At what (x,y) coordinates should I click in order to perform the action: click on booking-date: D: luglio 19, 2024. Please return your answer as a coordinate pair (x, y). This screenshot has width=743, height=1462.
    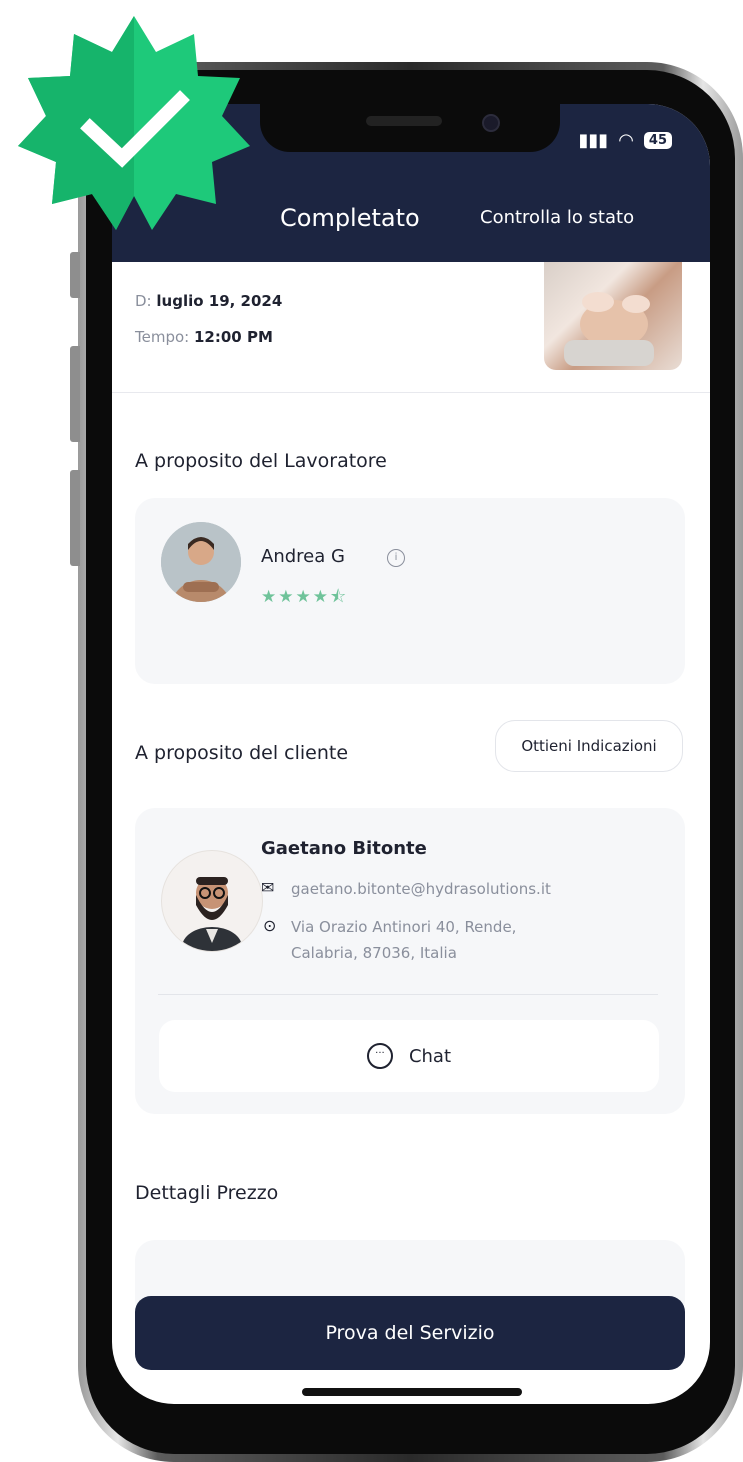
    Looking at the image, I should click on (209, 301).